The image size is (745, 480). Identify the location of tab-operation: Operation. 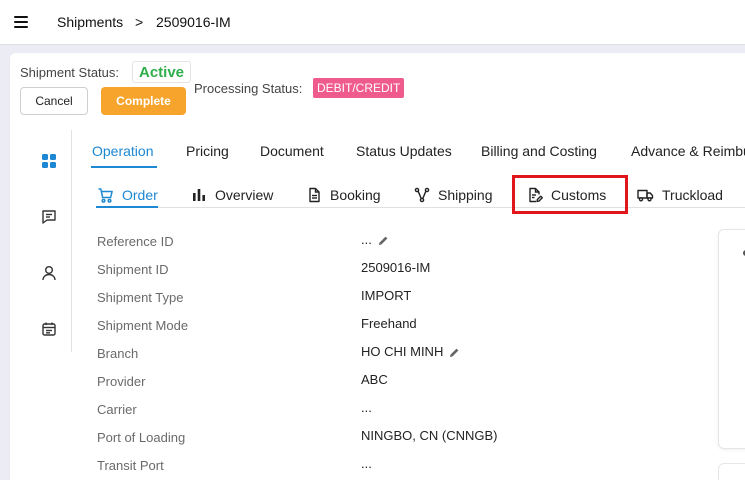
(122, 151).